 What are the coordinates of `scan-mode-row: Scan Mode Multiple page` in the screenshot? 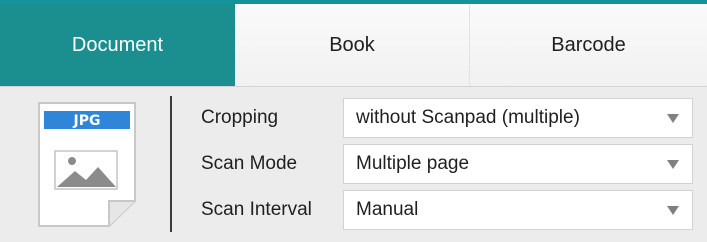 It's located at (445, 164).